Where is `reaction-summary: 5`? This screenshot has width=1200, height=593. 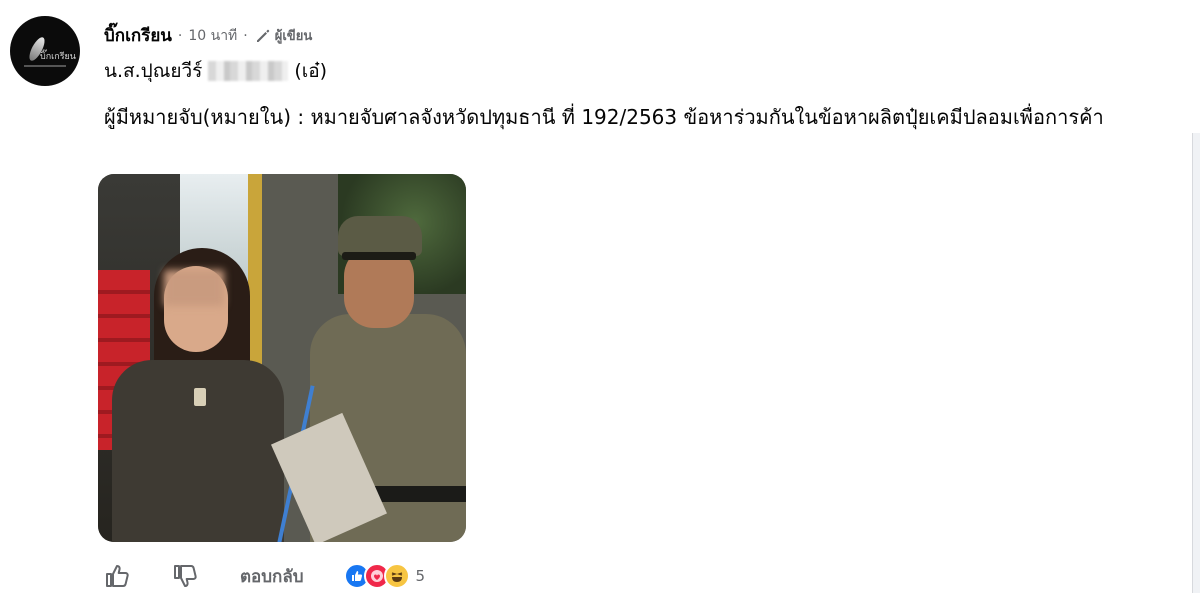 reaction-summary: 5 is located at coordinates (384, 576).